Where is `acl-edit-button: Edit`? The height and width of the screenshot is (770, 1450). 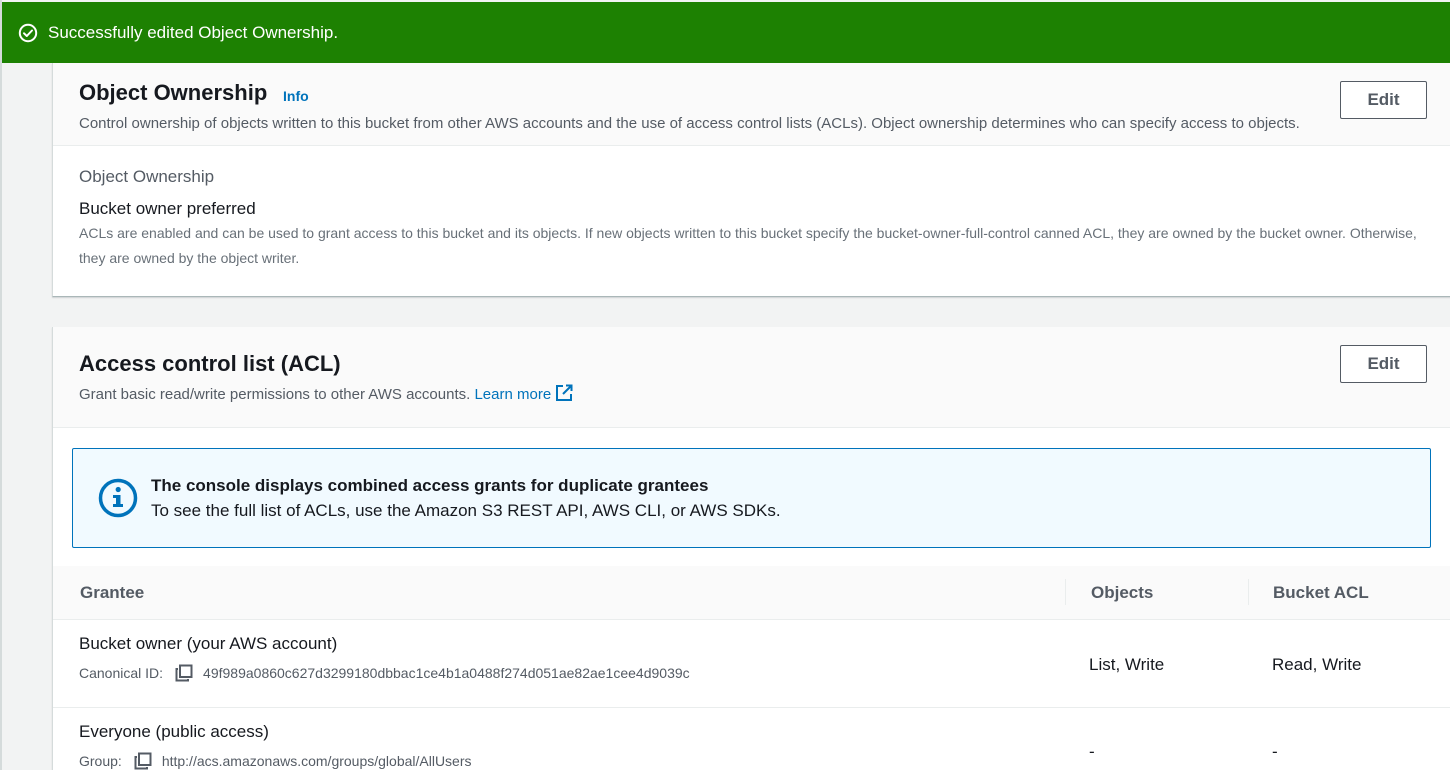 acl-edit-button: Edit is located at coordinates (1383, 364).